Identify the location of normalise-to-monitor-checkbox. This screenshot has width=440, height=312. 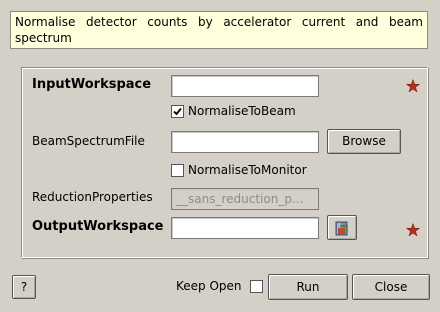
(177, 170).